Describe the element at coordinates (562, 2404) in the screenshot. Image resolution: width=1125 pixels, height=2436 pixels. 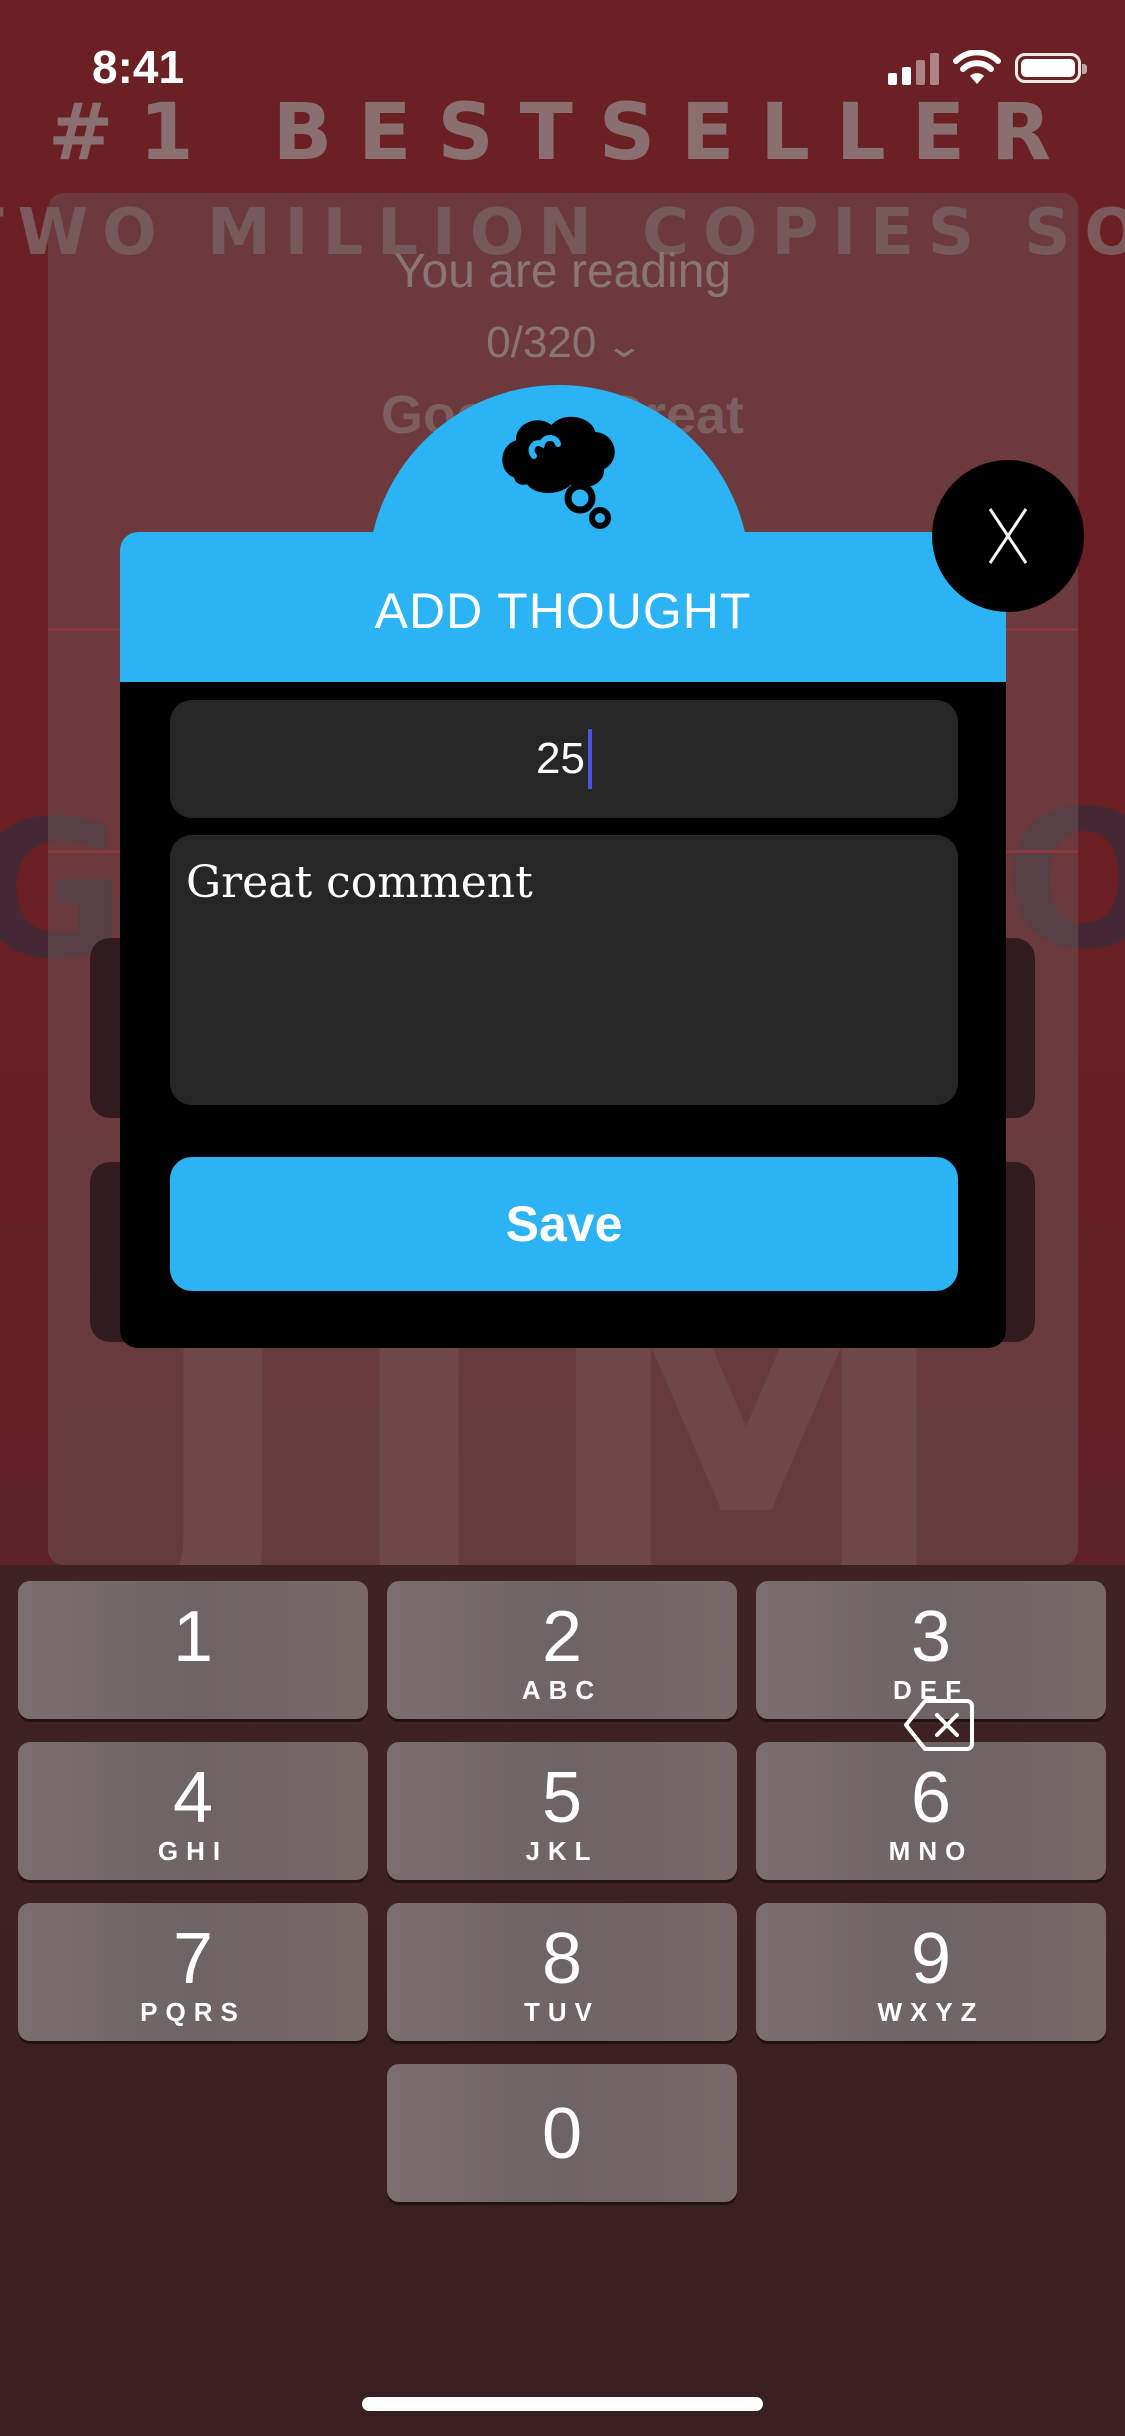
I see `home-indicator` at that location.